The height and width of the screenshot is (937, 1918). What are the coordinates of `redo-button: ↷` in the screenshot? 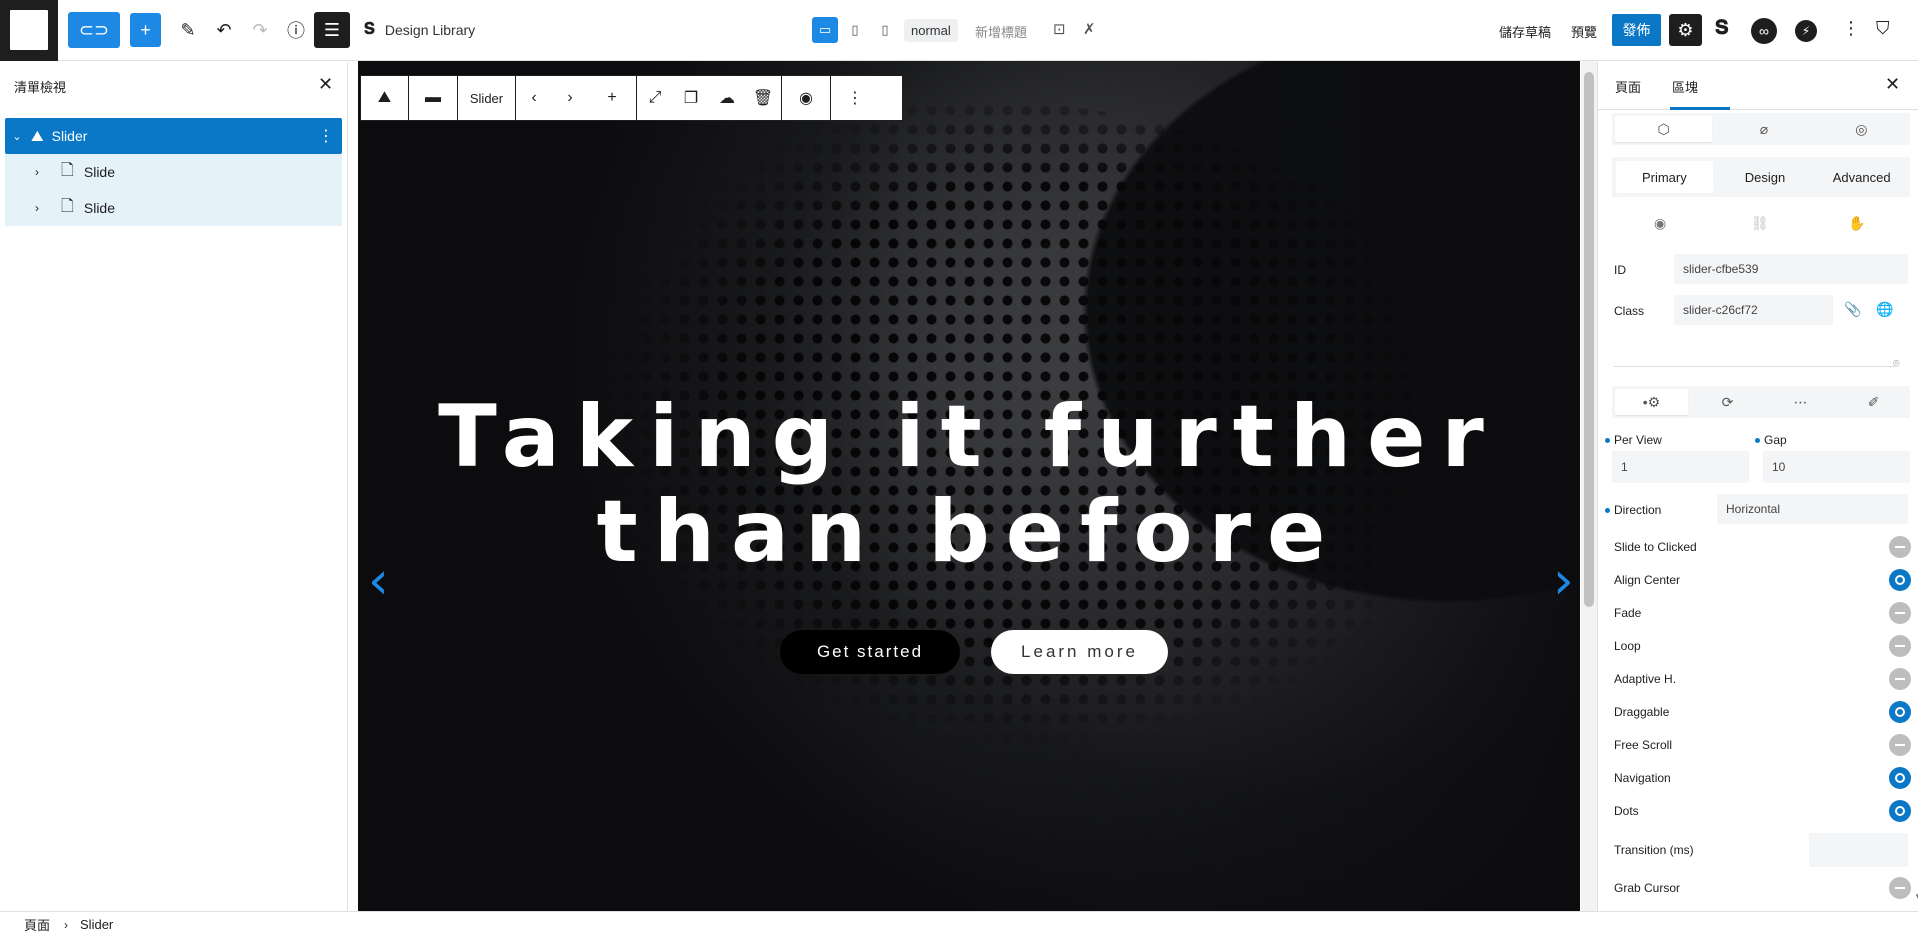 It's located at (260, 30).